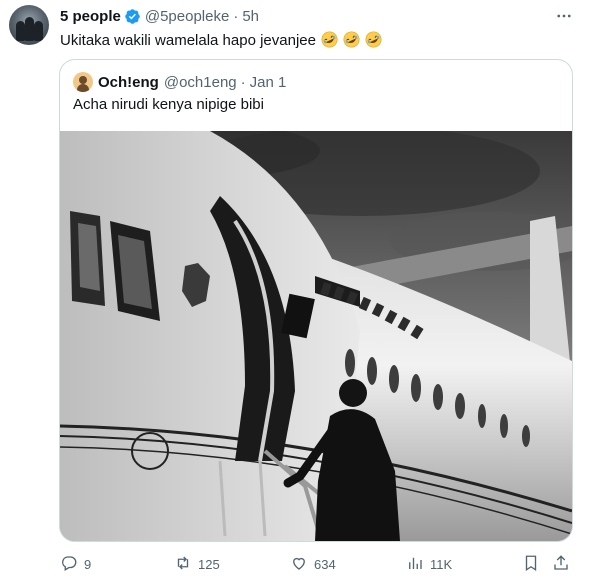 This screenshot has height=584, width=597. I want to click on quoted-author-handle: @och1eng, so click(200, 82).